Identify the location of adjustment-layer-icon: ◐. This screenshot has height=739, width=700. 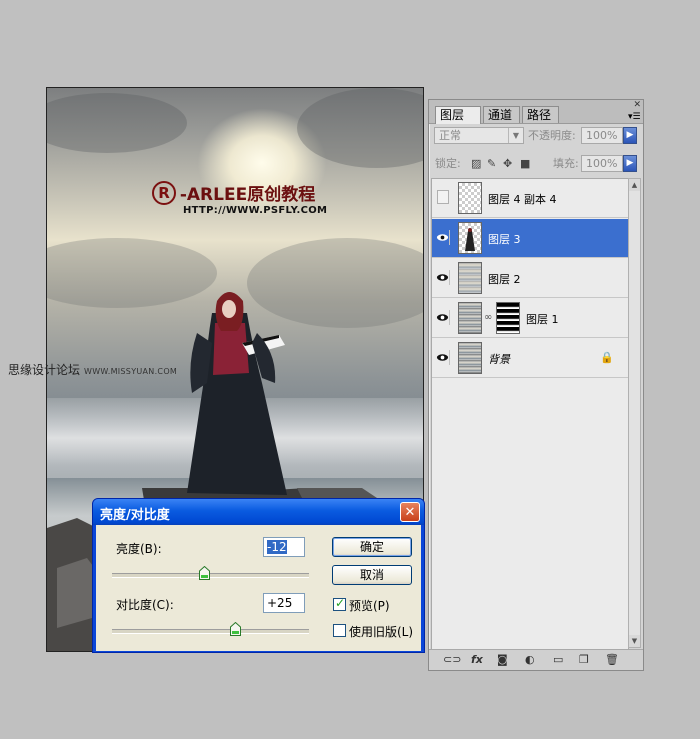
(530, 659).